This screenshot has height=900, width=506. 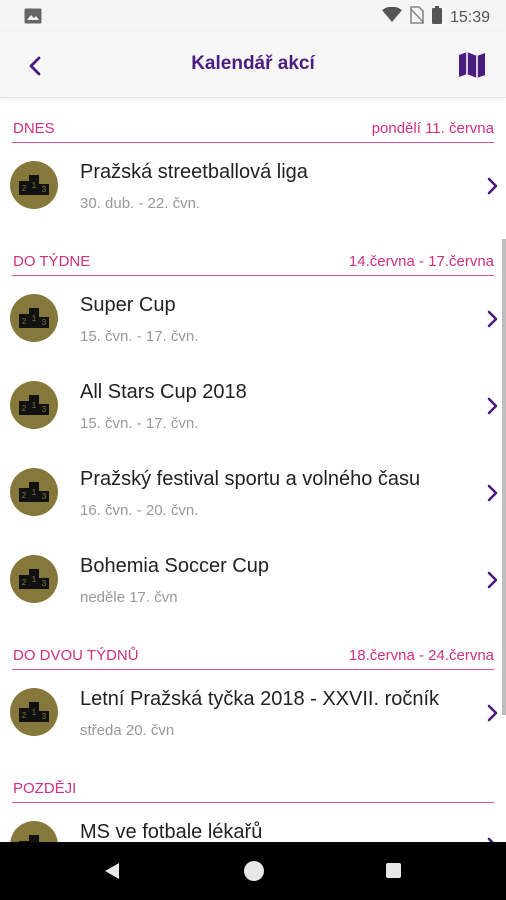 I want to click on list-item: 123 MS ve fotbale lékařů, so click(x=253, y=823).